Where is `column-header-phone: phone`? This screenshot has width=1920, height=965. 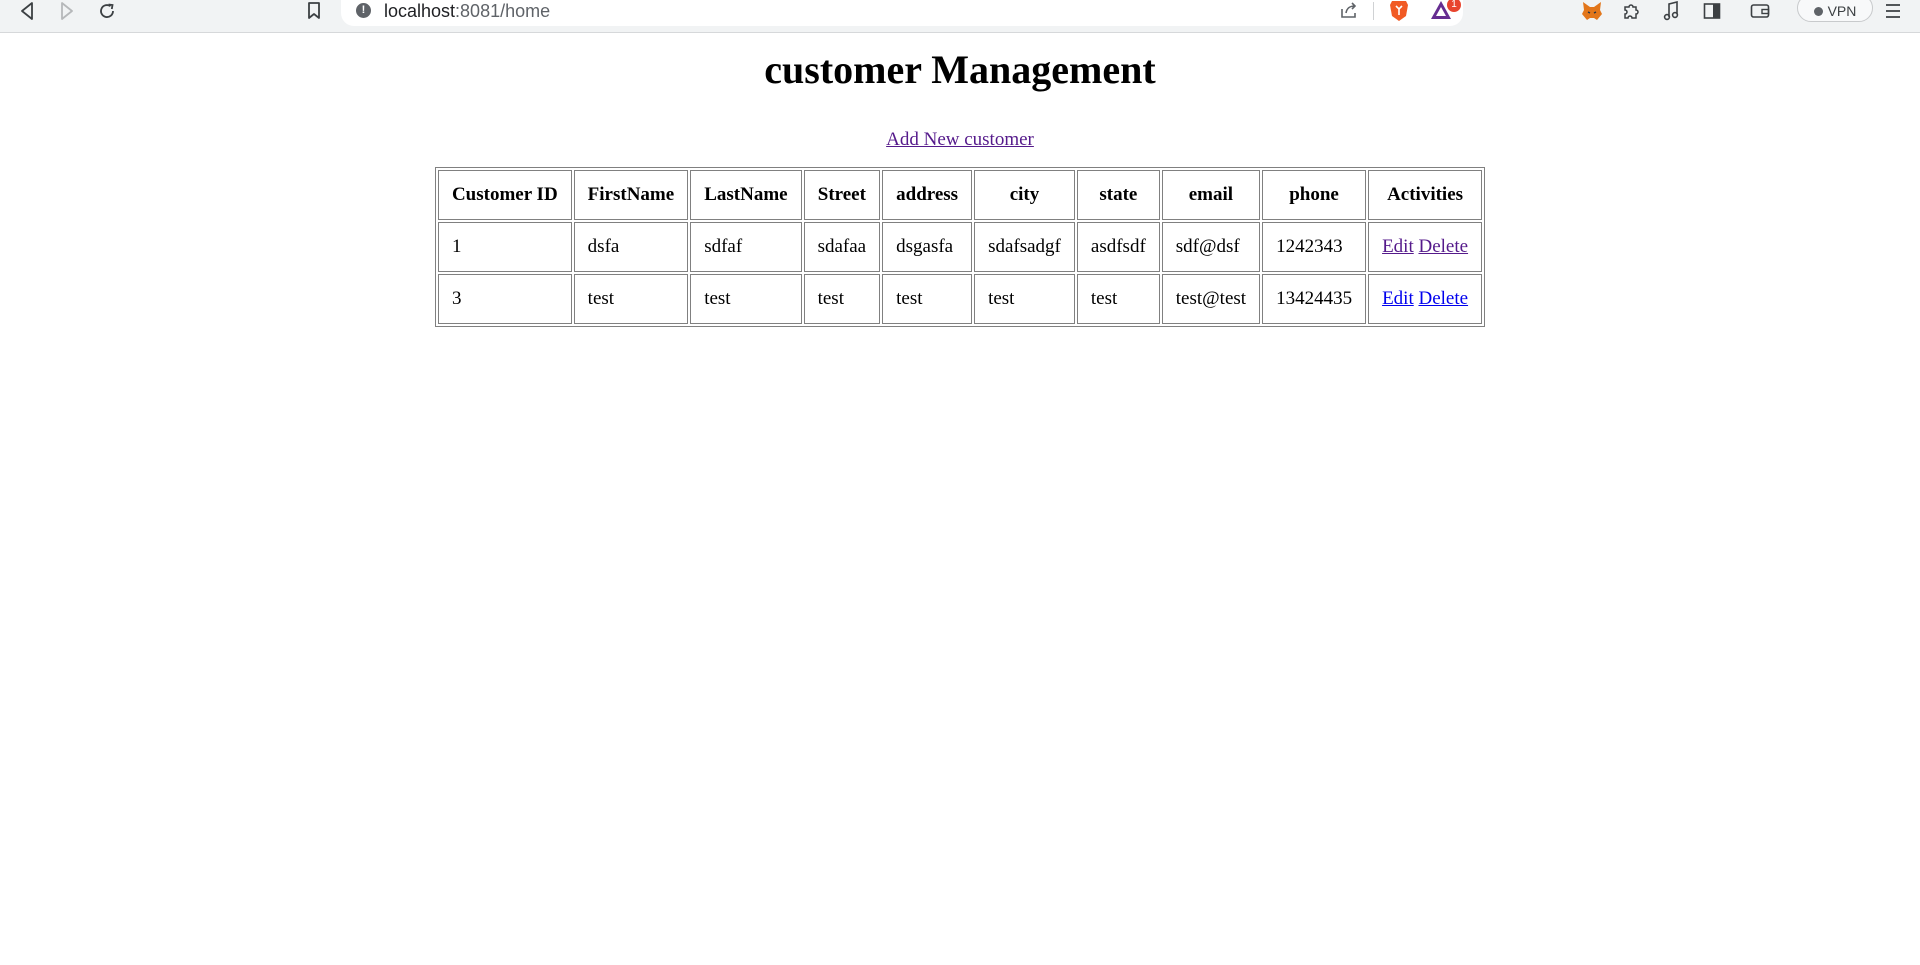
column-header-phone: phone is located at coordinates (1314, 195).